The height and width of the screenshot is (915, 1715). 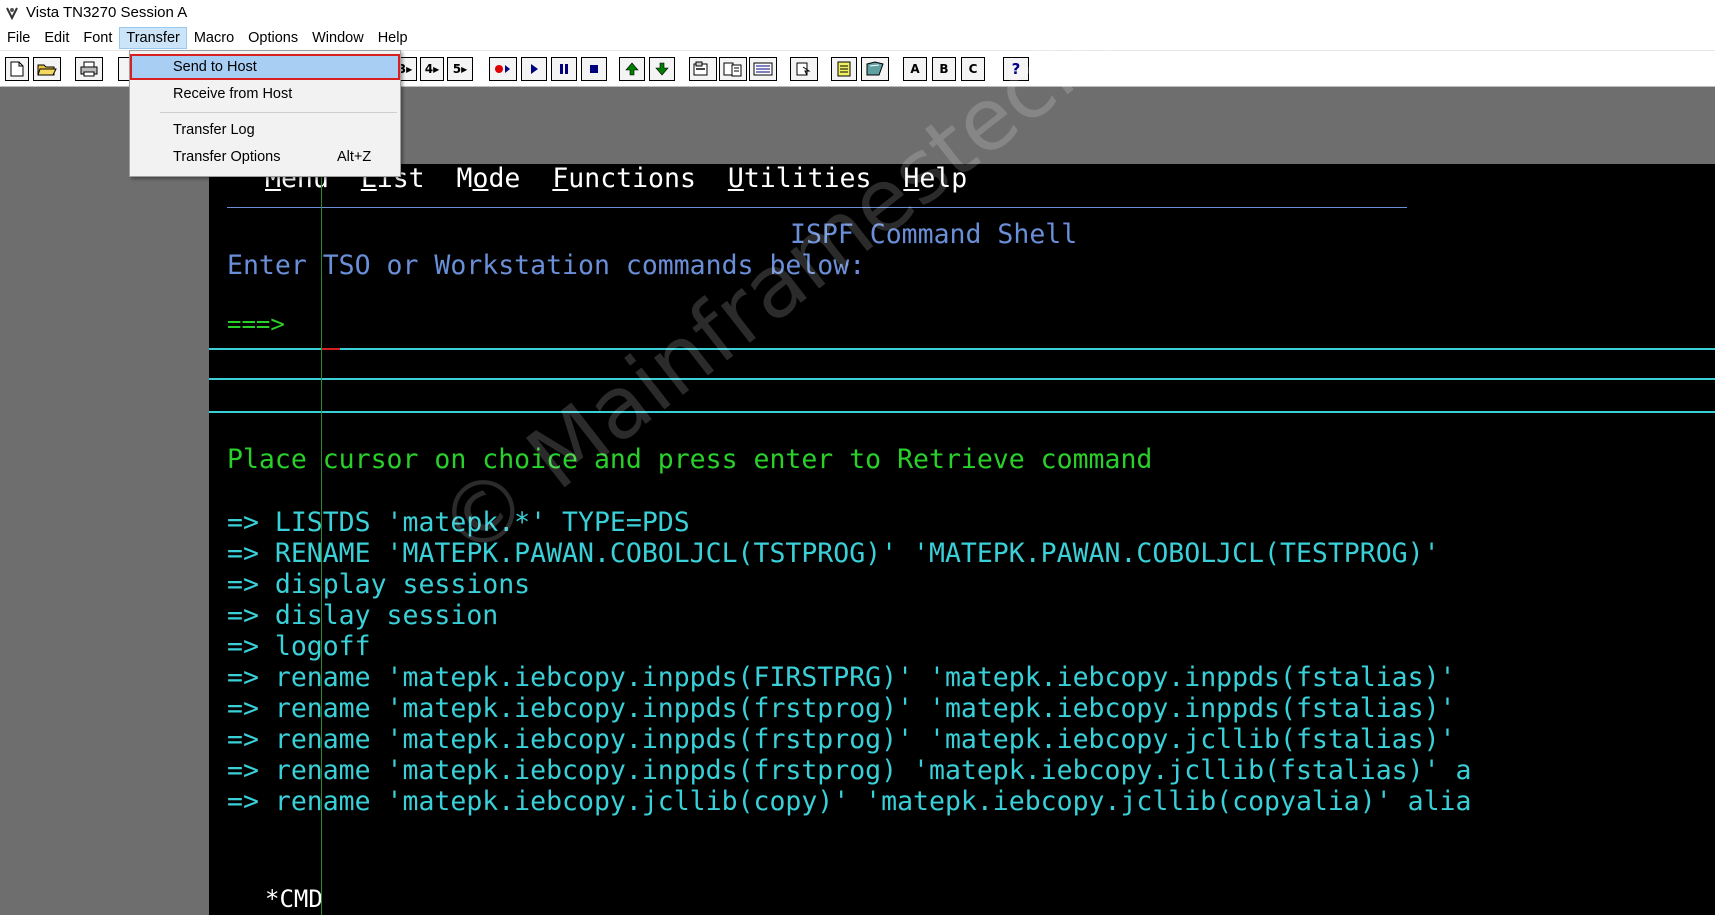 I want to click on copy-screen-icon, so click(x=733, y=69).